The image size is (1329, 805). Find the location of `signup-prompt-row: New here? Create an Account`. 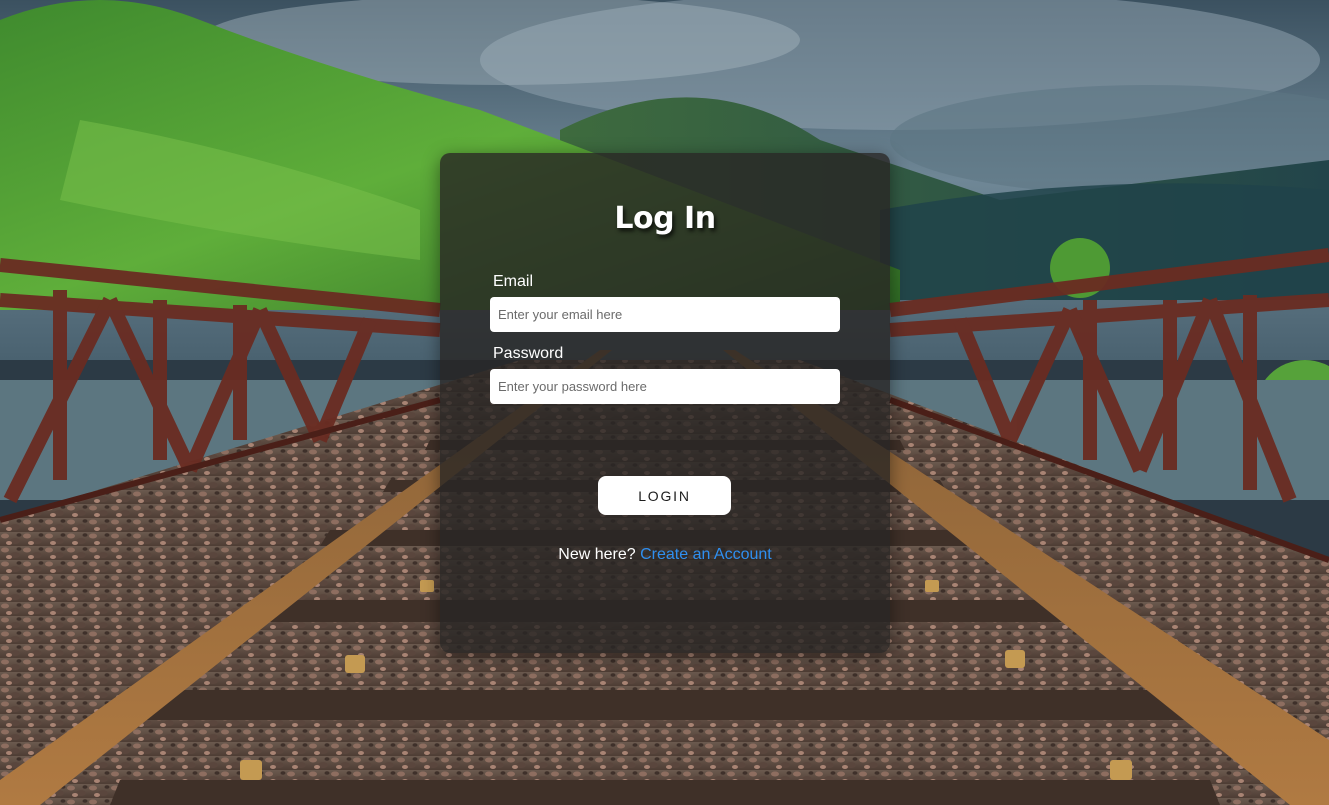

signup-prompt-row: New here? Create an Account is located at coordinates (665, 555).